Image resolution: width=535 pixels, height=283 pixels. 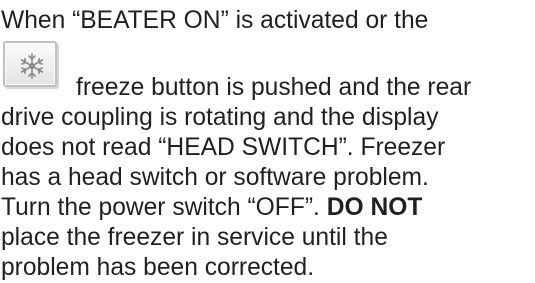 I want to click on paragraph-line: When “BEATER ON” is activated or the, so click(x=215, y=20).